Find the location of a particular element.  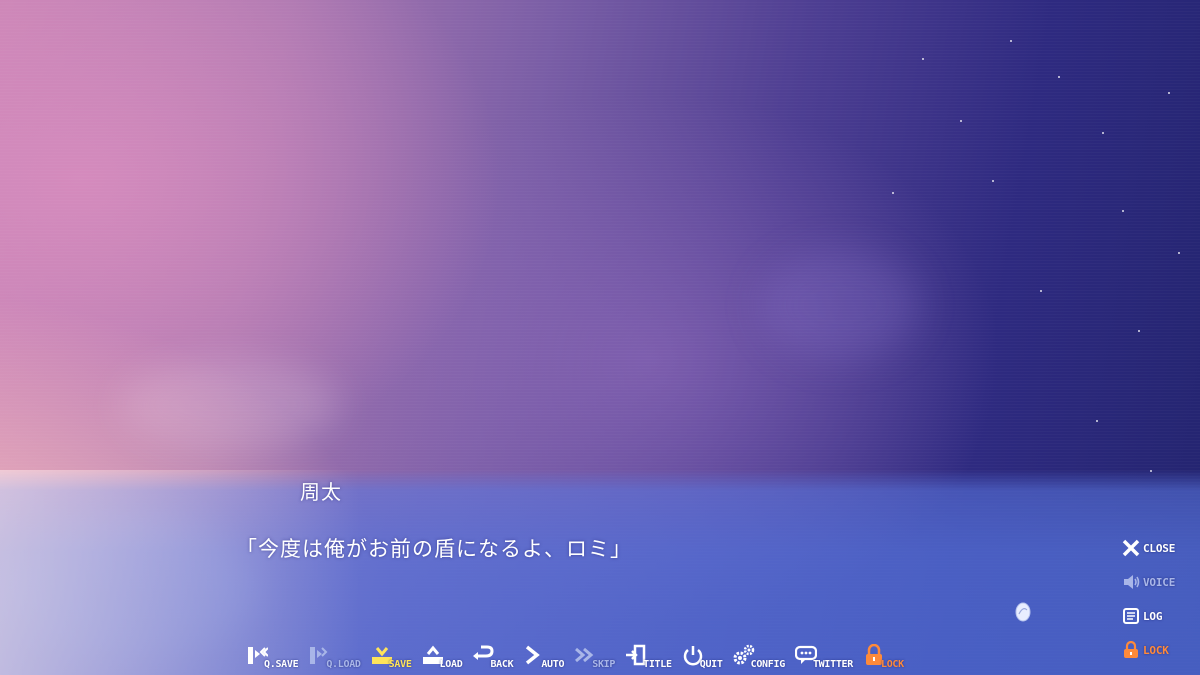

load-label: LOAD is located at coordinates (451, 664).